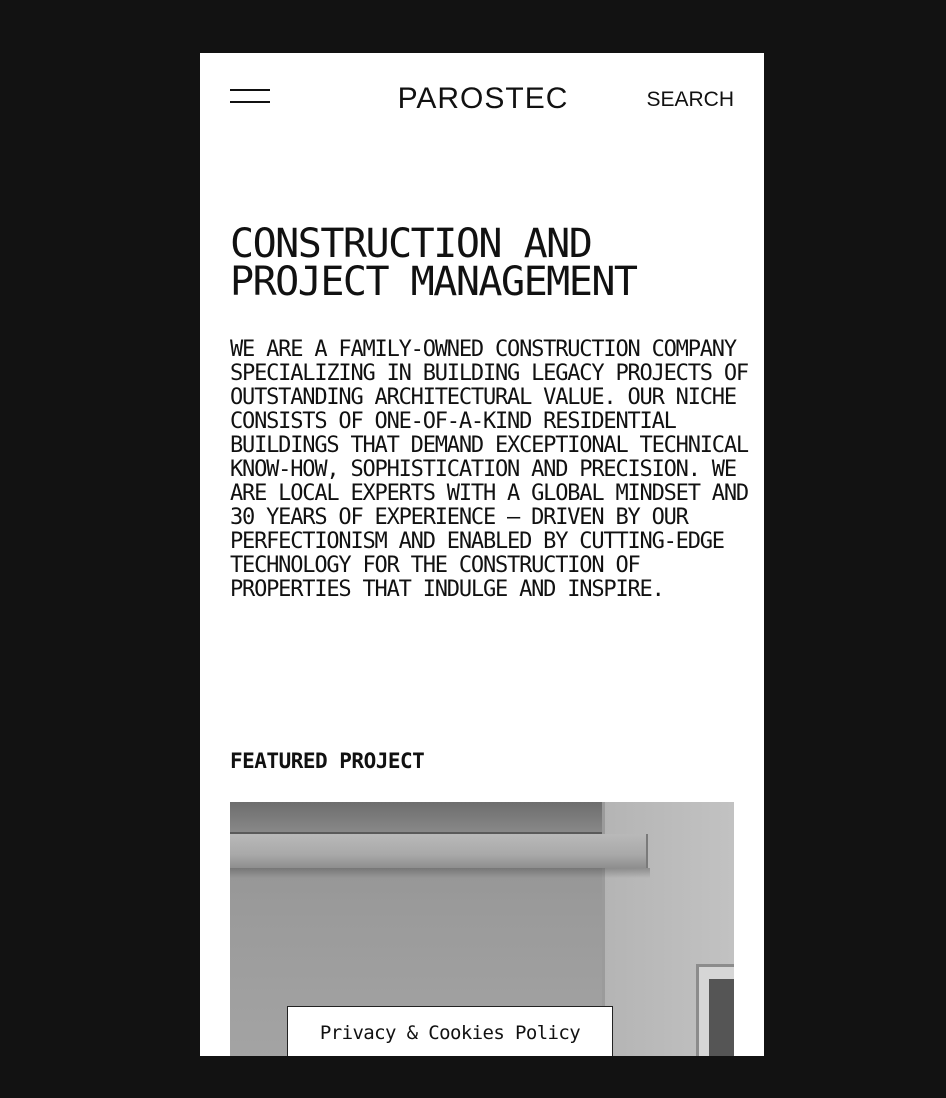  What do you see at coordinates (439, 851) in the screenshot?
I see `image-beam` at bounding box center [439, 851].